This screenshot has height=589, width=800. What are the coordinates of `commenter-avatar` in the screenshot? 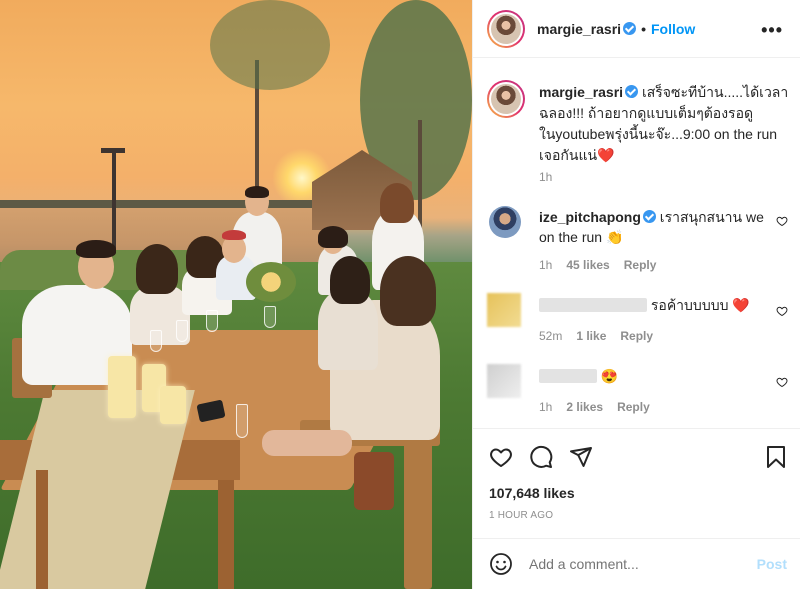 It's located at (505, 222).